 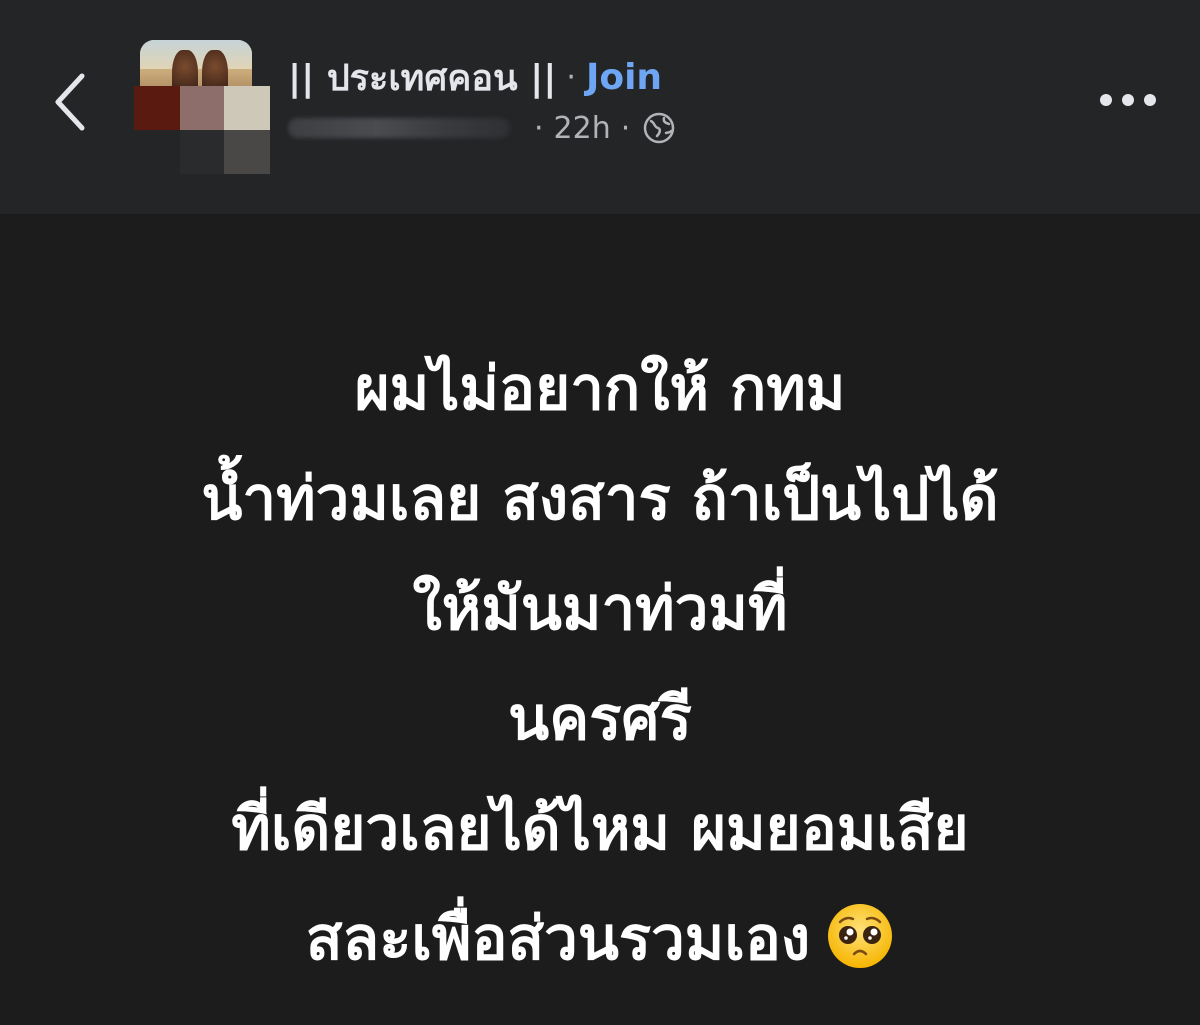 What do you see at coordinates (600, 499) in the screenshot?
I see `post-line: น้ำท่วมเลย สงสาร ถ้าเป็นไปได้` at bounding box center [600, 499].